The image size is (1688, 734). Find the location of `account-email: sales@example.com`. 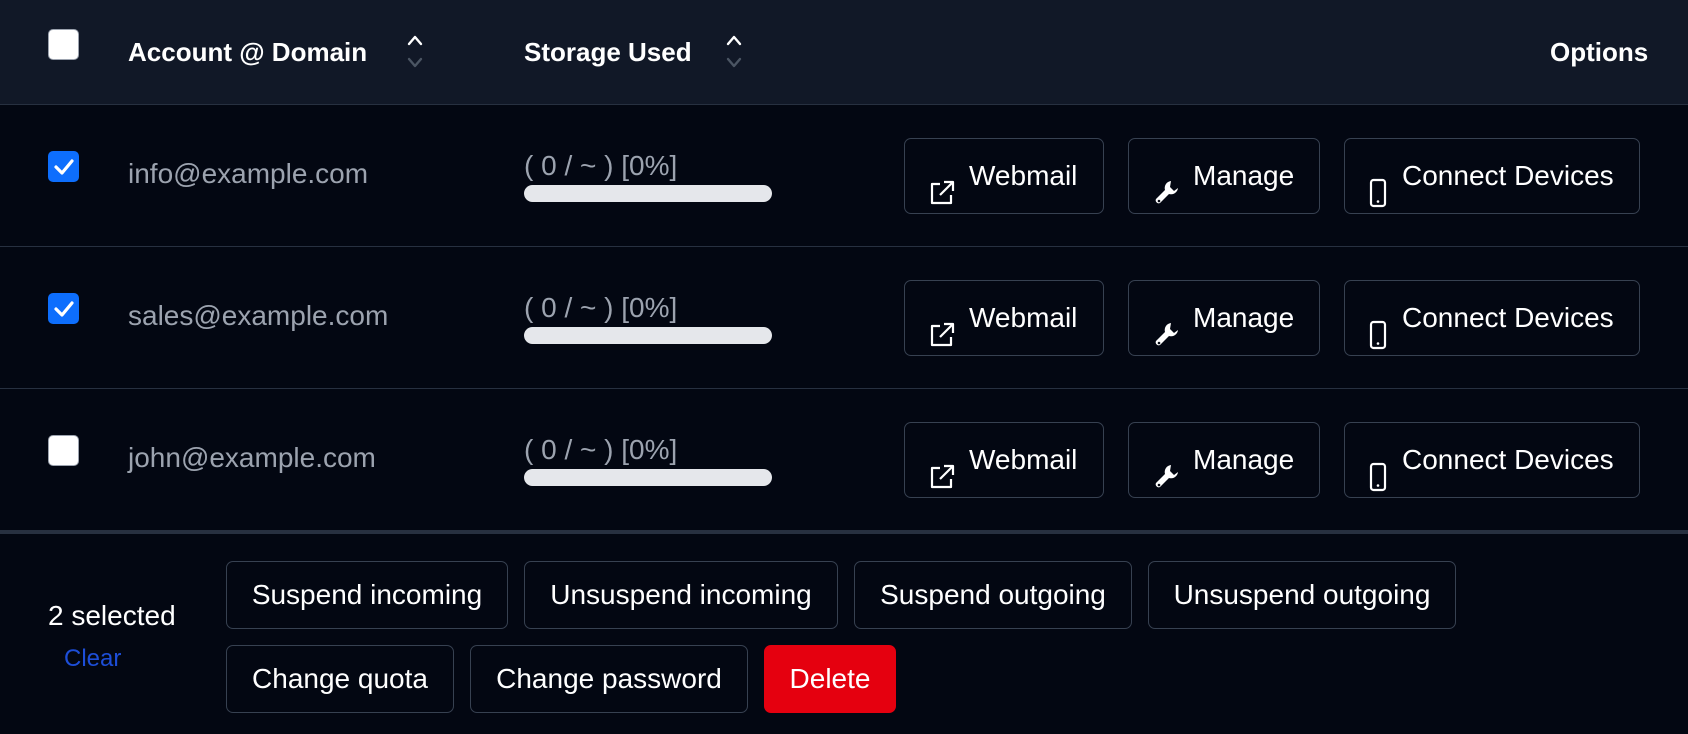

account-email: sales@example.com is located at coordinates (258, 315).